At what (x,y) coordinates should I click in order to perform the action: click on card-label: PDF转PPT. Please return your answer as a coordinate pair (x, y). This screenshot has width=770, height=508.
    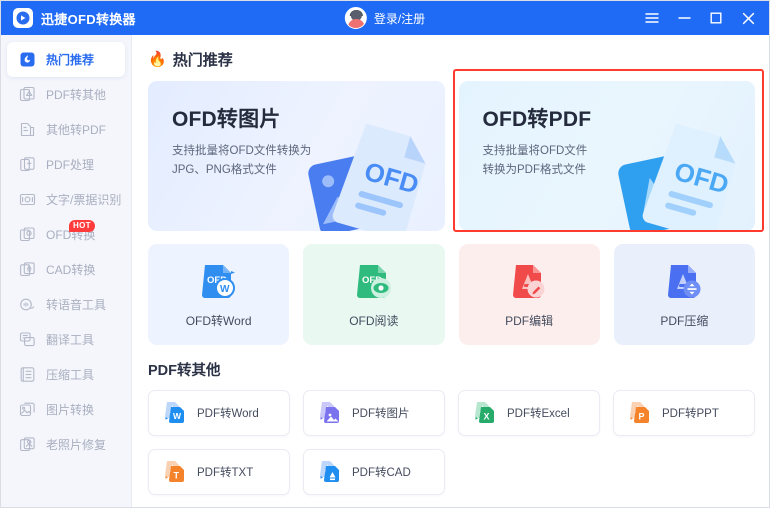
    Looking at the image, I should click on (690, 414).